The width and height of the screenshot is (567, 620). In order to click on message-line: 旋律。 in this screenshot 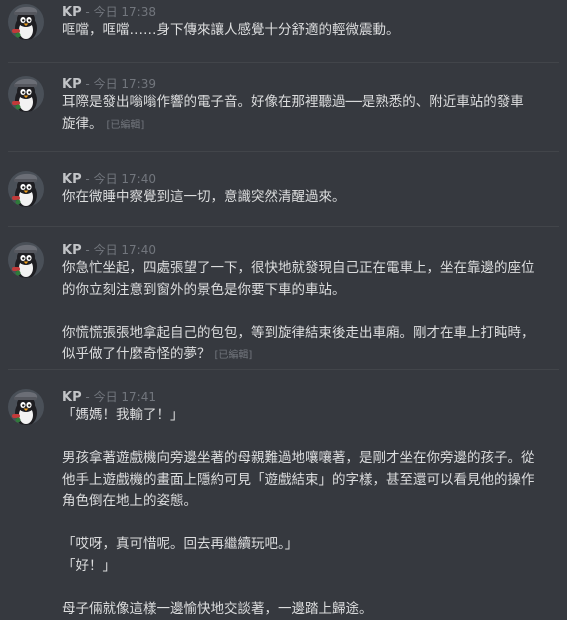, I will do `click(82, 124)`.